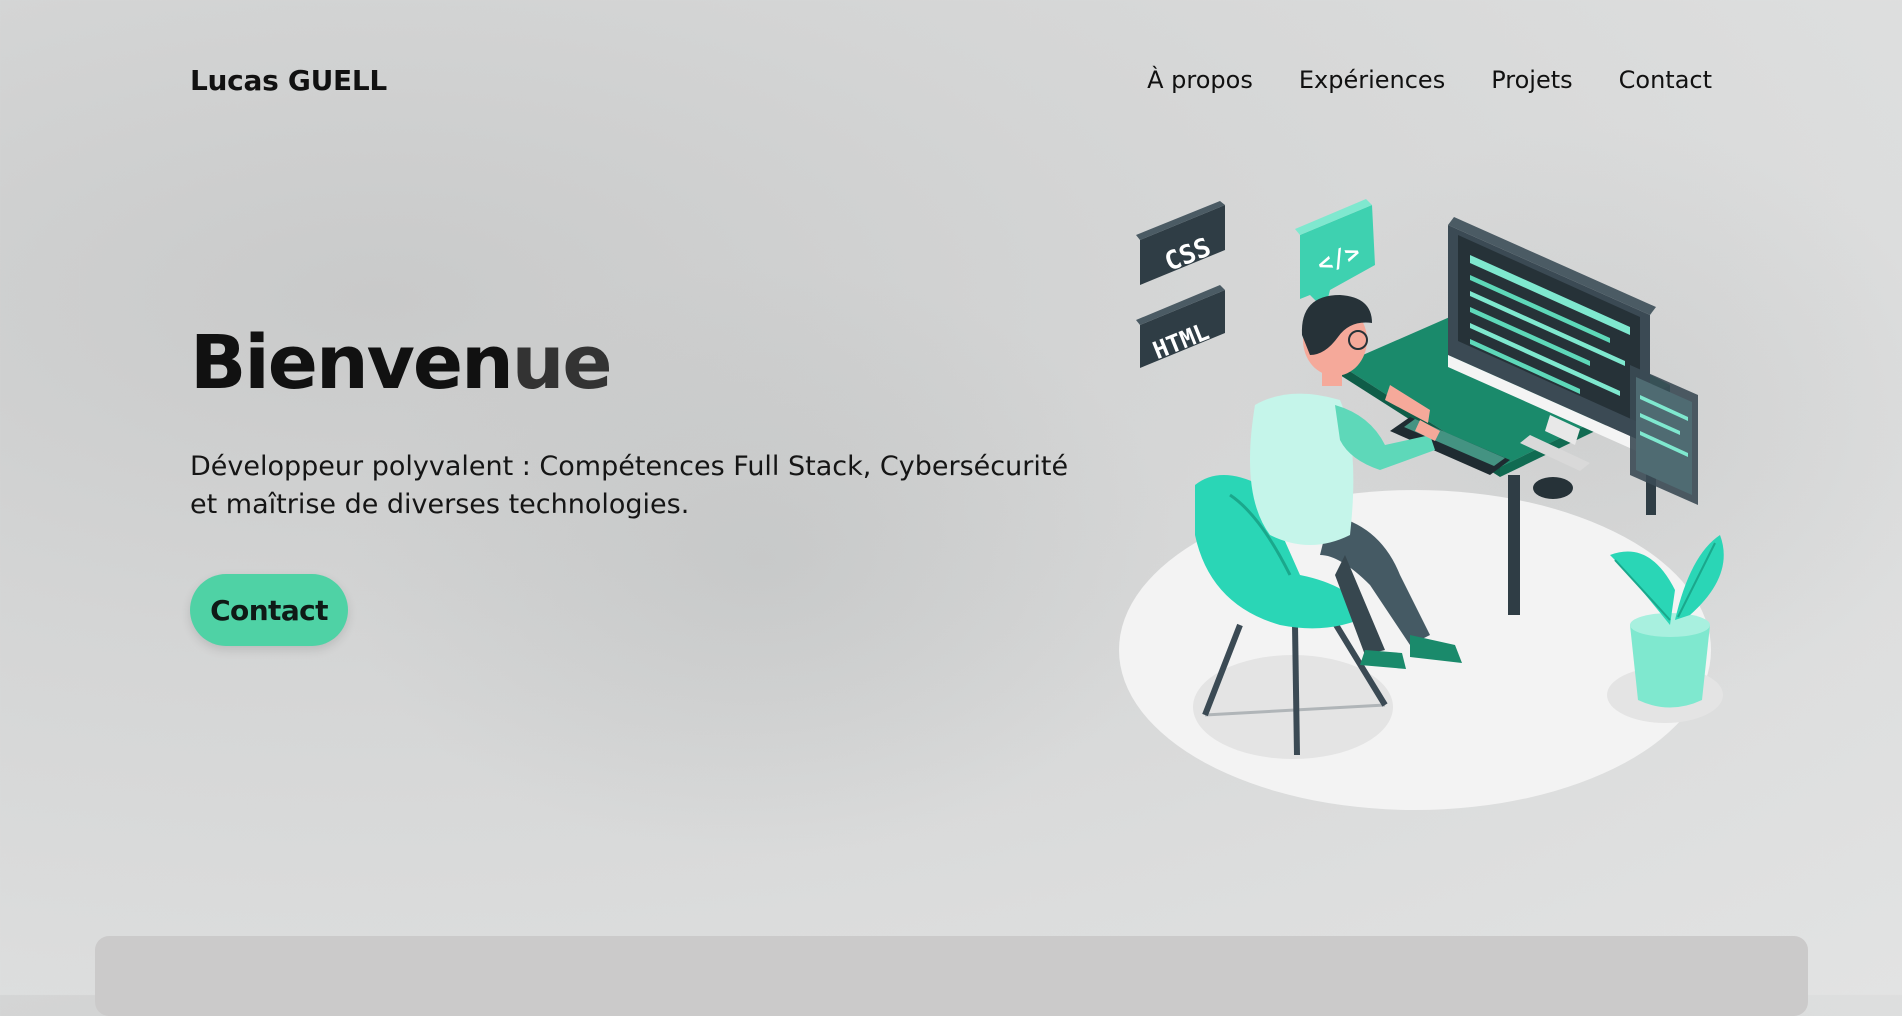 This screenshot has width=1902, height=1016. What do you see at coordinates (288, 80) in the screenshot?
I see `brand-logo: Lucas GUELL` at bounding box center [288, 80].